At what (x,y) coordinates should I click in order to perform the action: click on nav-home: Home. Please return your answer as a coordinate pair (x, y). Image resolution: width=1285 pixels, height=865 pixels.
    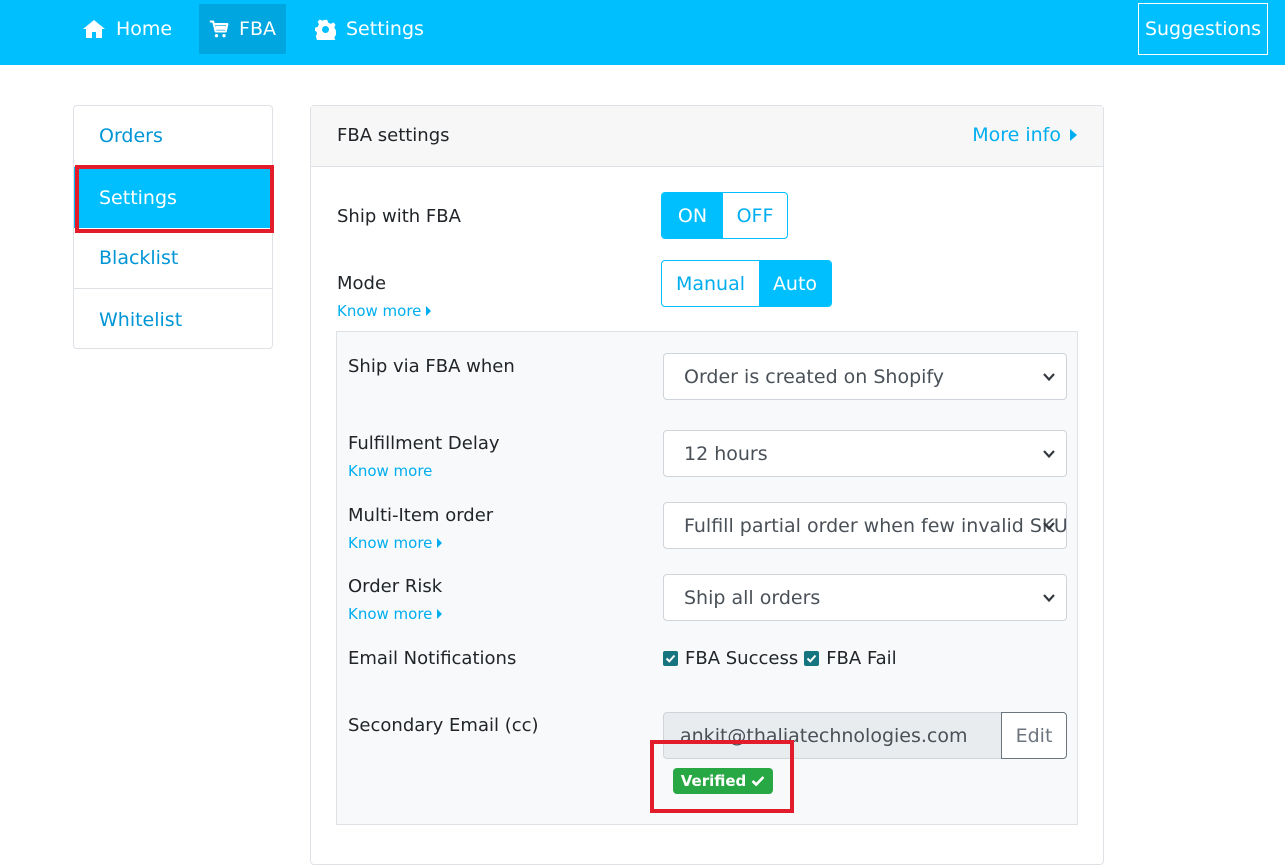
    Looking at the image, I should click on (127, 29).